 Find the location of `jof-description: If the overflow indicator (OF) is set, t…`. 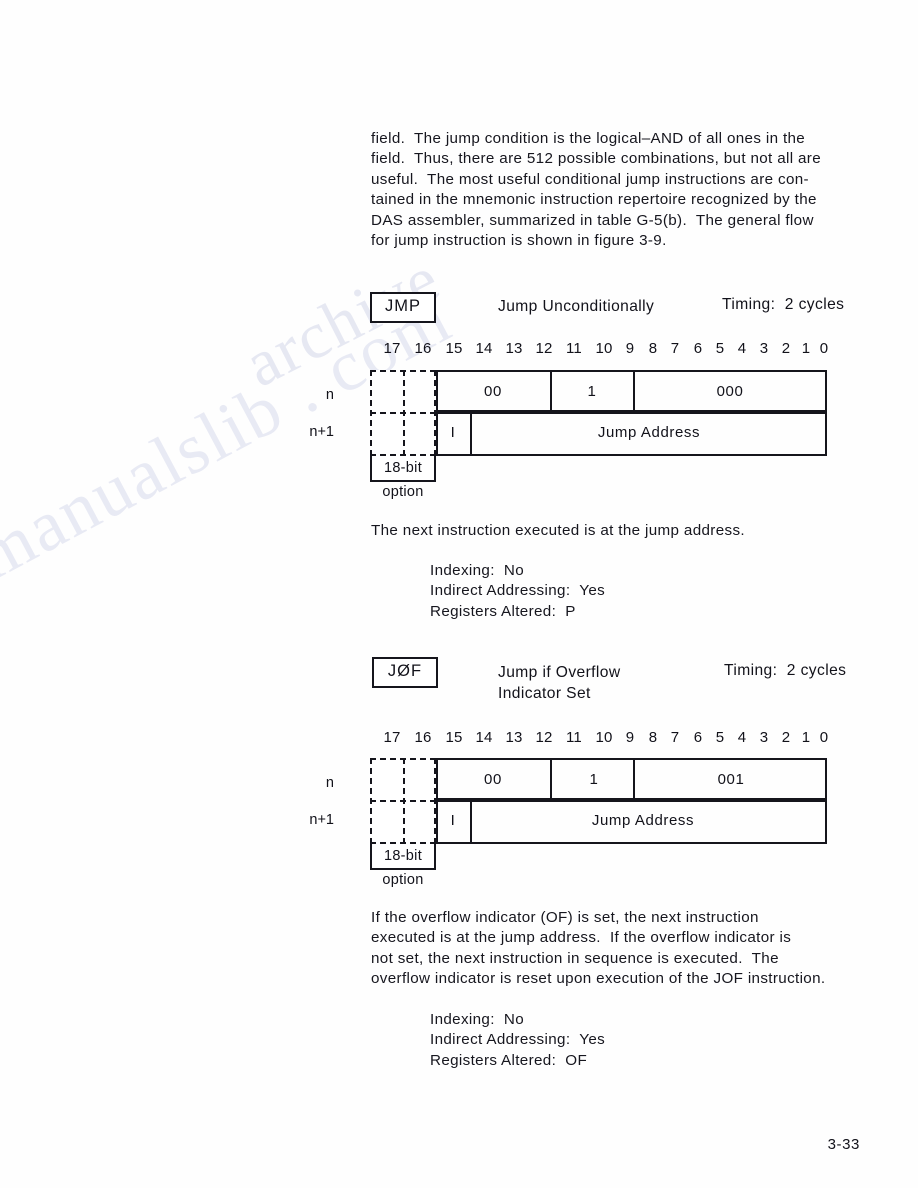

jof-description: If the overflow indicator (OF) is set, t… is located at coordinates (598, 948).